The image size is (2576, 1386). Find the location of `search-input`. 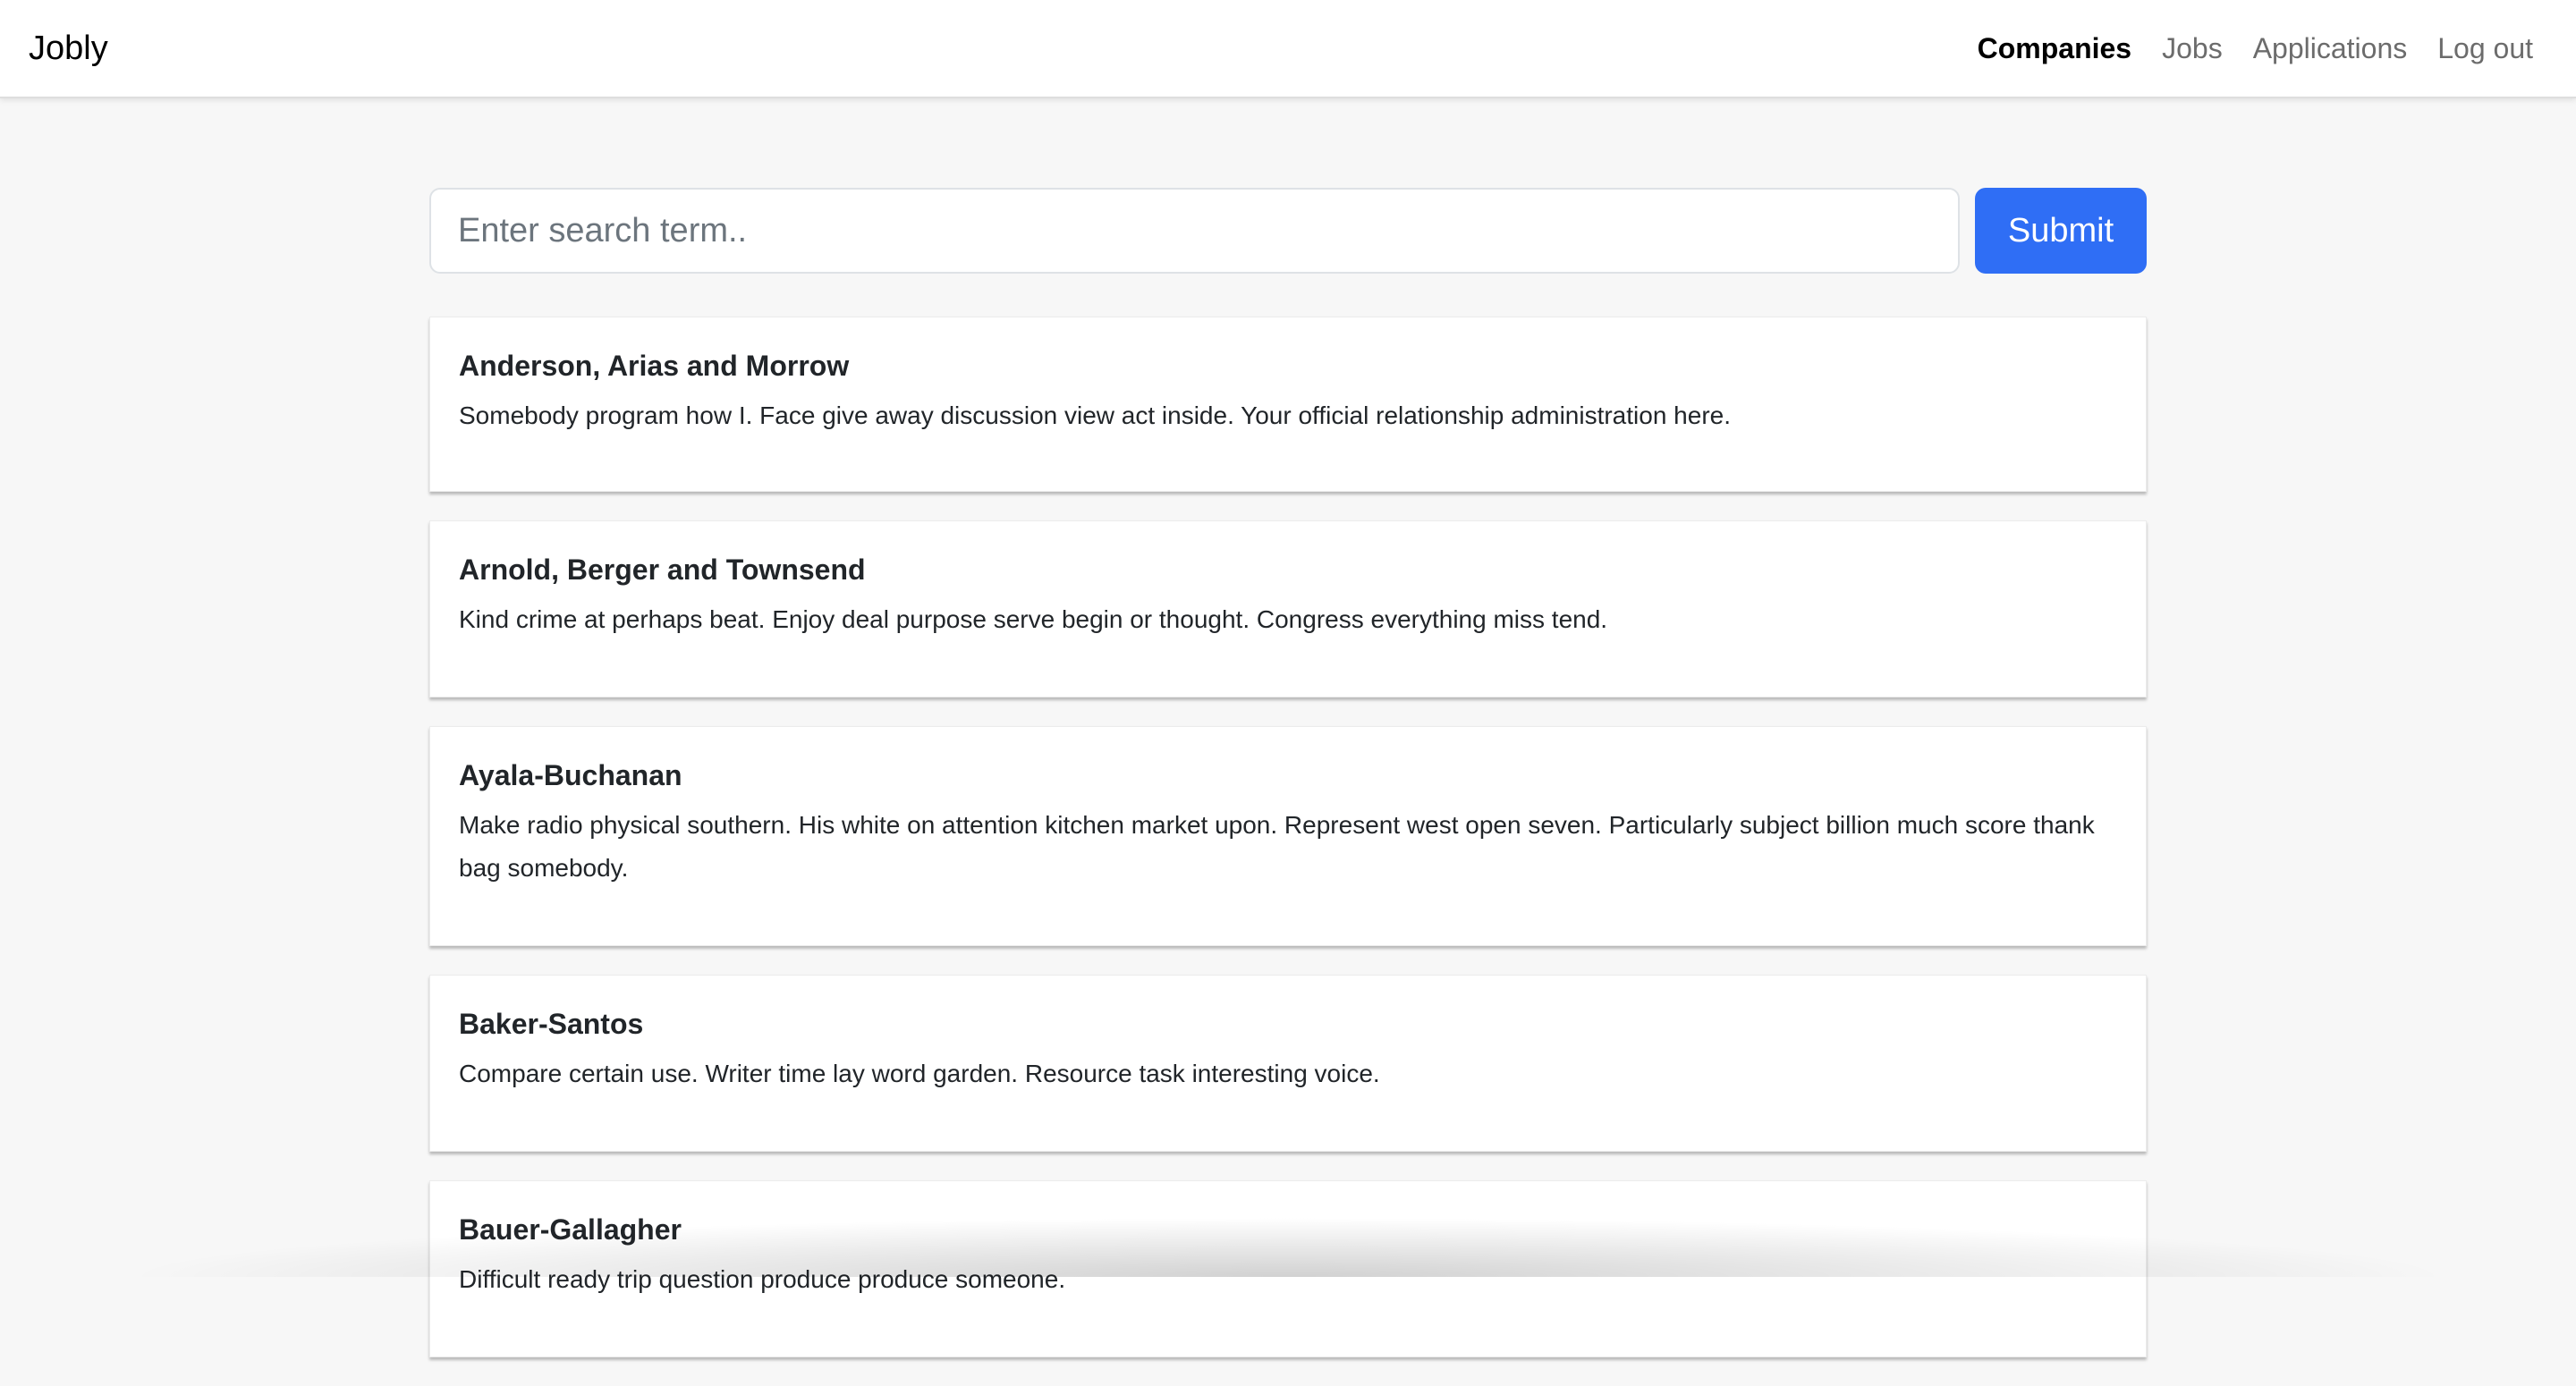

search-input is located at coordinates (1194, 231).